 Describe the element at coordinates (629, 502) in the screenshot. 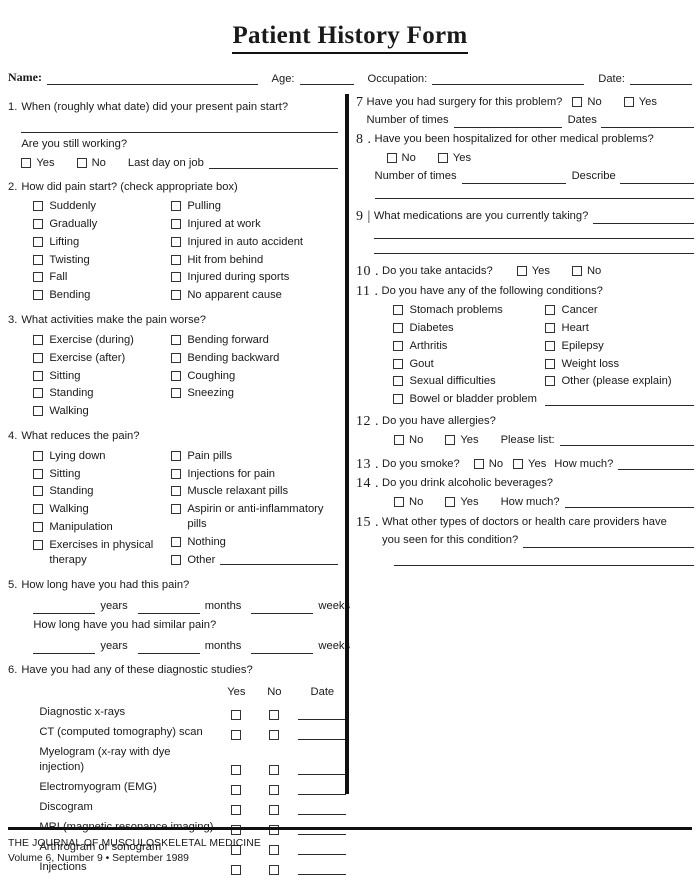

I see `alcohol-how-much-input` at that location.